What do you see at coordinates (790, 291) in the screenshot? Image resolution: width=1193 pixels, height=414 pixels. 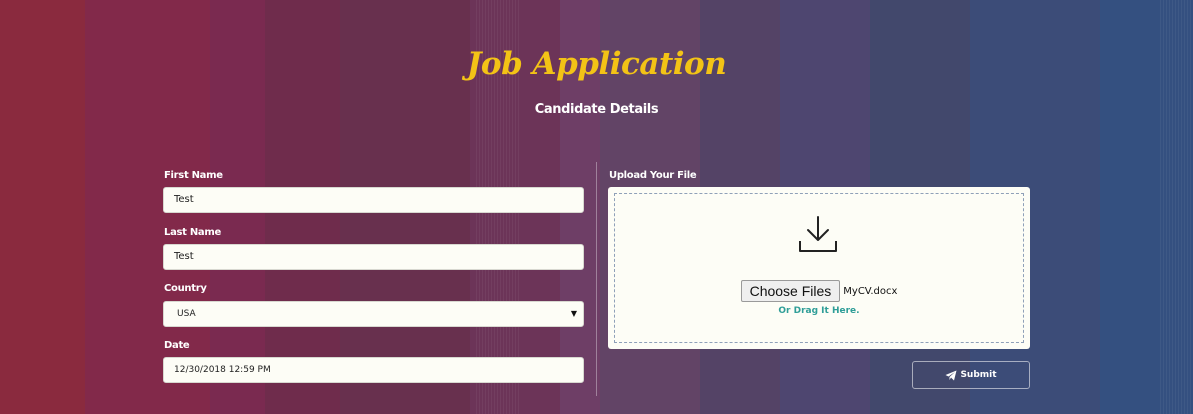 I see `choose-files-button: Choose Files` at bounding box center [790, 291].